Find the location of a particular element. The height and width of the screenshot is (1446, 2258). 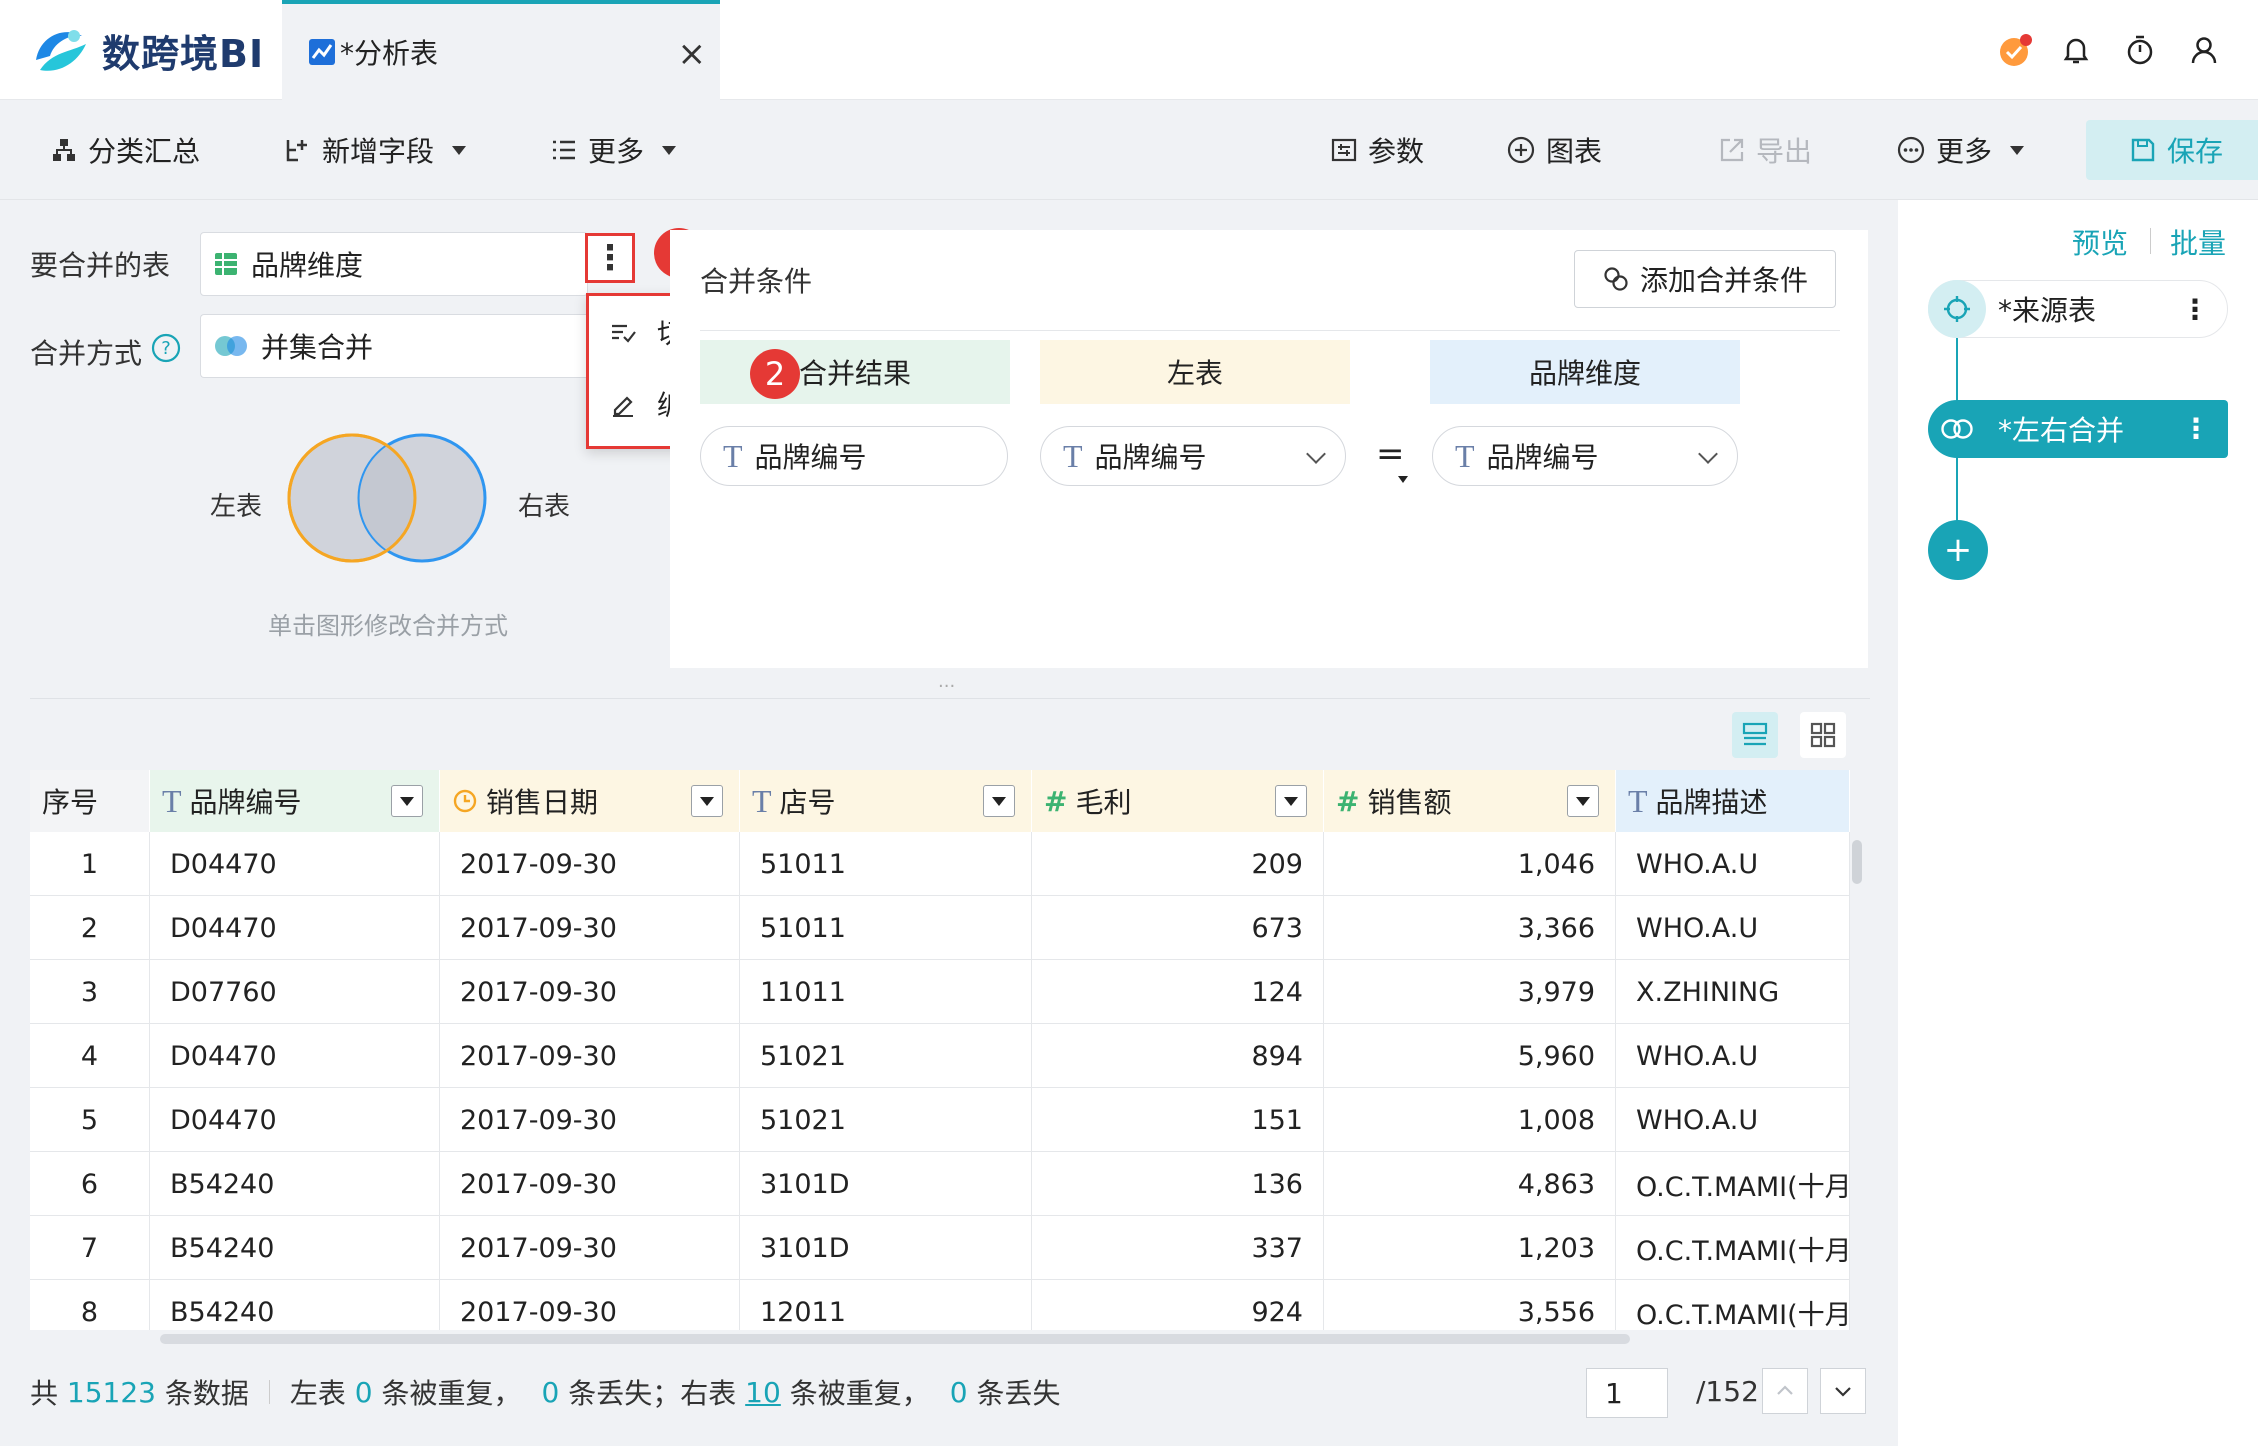

add-field-label: 新增字段 is located at coordinates (378, 151).